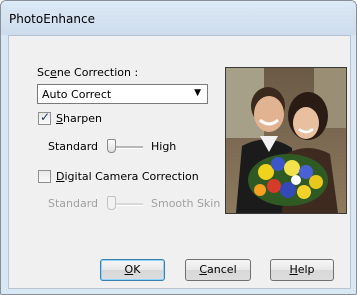  I want to click on digital-max-label: Smooth Skin, so click(186, 203).